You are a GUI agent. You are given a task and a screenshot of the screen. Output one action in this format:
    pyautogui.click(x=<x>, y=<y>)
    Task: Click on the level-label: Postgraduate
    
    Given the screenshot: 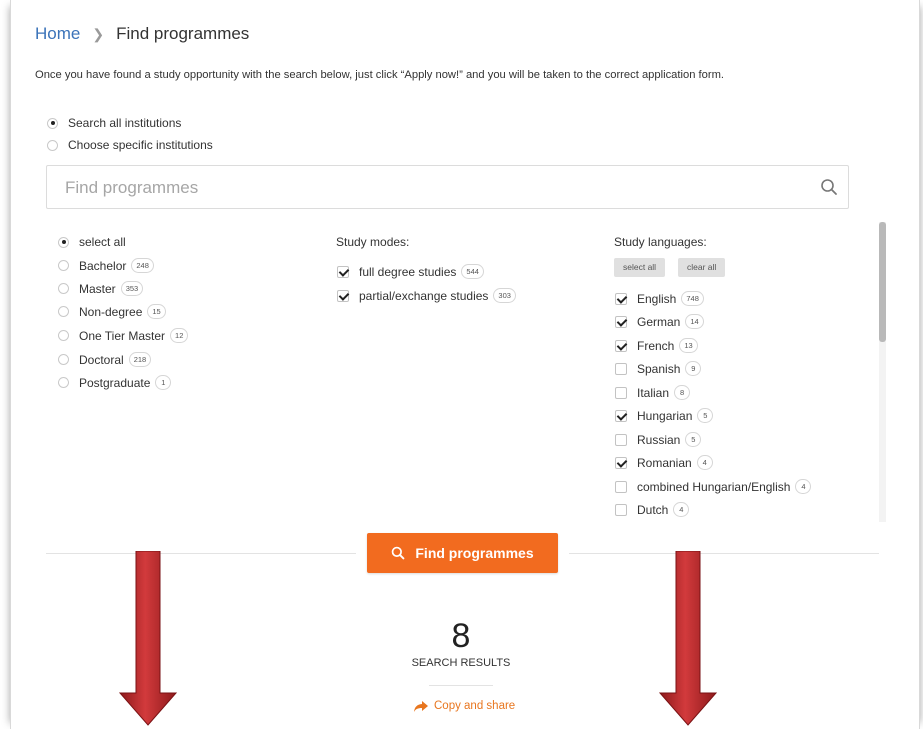 What is the action you would take?
    pyautogui.click(x=115, y=382)
    